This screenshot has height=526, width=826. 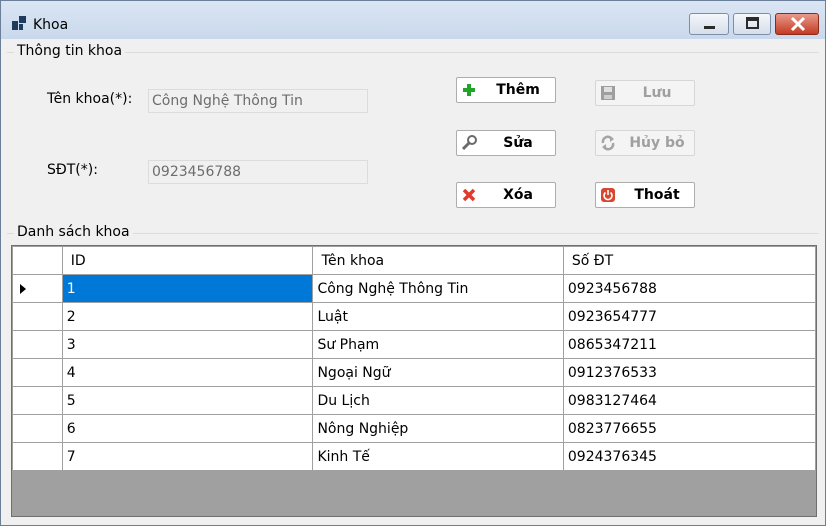 I want to click on floppy-disk-icon, so click(x=608, y=93).